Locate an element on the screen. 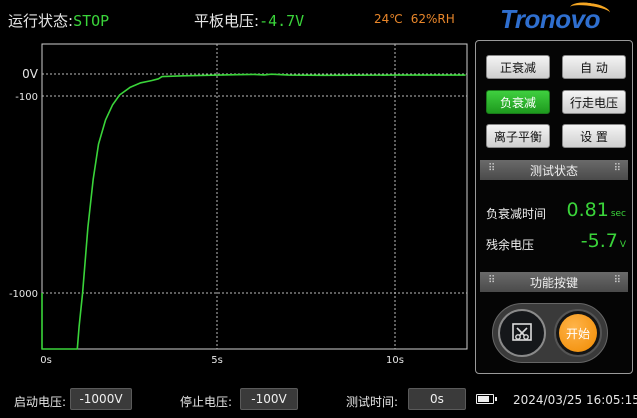 The width and height of the screenshot is (637, 418). start-button: 开始 is located at coordinates (578, 333).